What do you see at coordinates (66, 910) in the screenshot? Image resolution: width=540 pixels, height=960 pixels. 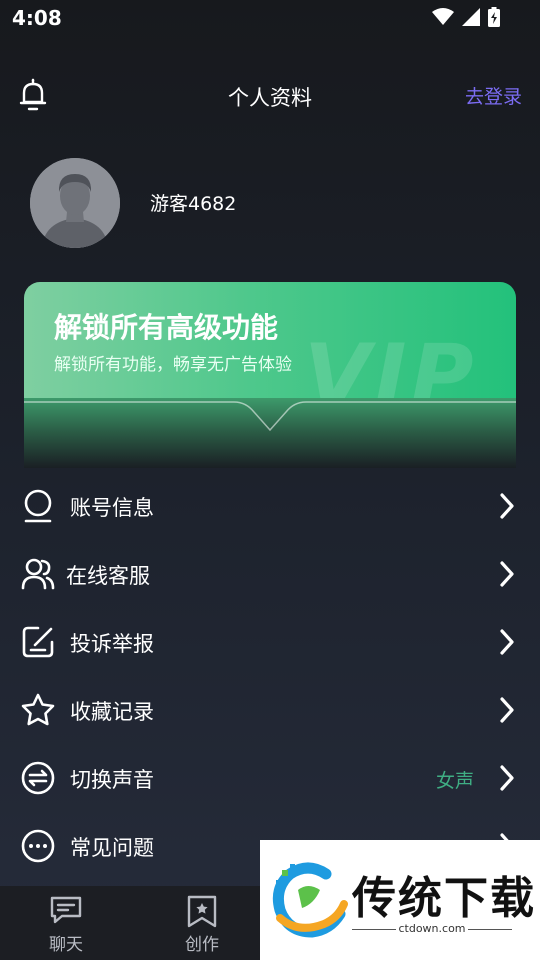 I see `chat-icon` at bounding box center [66, 910].